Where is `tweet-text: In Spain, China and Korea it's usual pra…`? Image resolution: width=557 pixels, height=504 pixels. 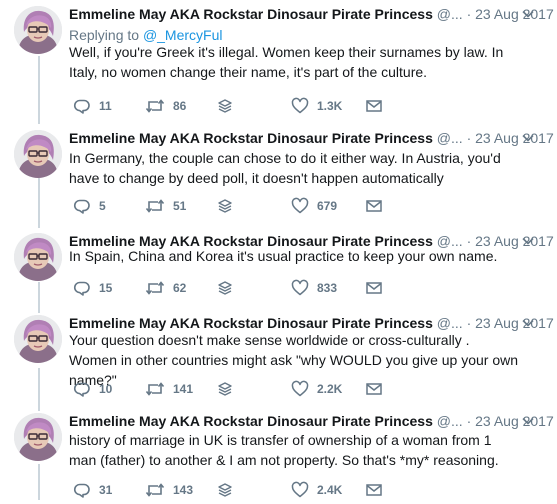
tweet-text: In Spain, China and Korea it's usual pra… is located at coordinates (283, 256).